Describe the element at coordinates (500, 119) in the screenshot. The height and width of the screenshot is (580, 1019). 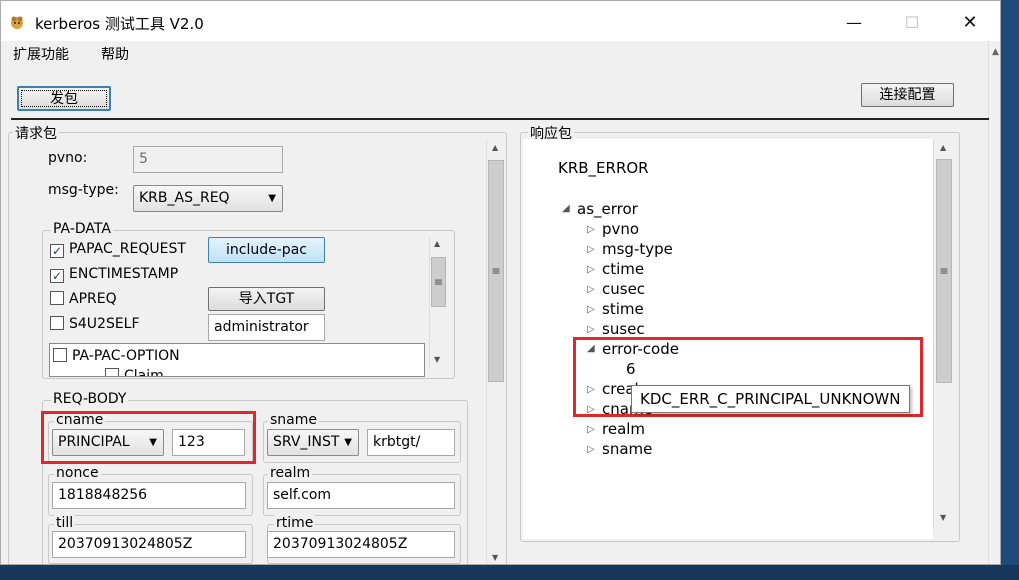
I see `divider` at that location.